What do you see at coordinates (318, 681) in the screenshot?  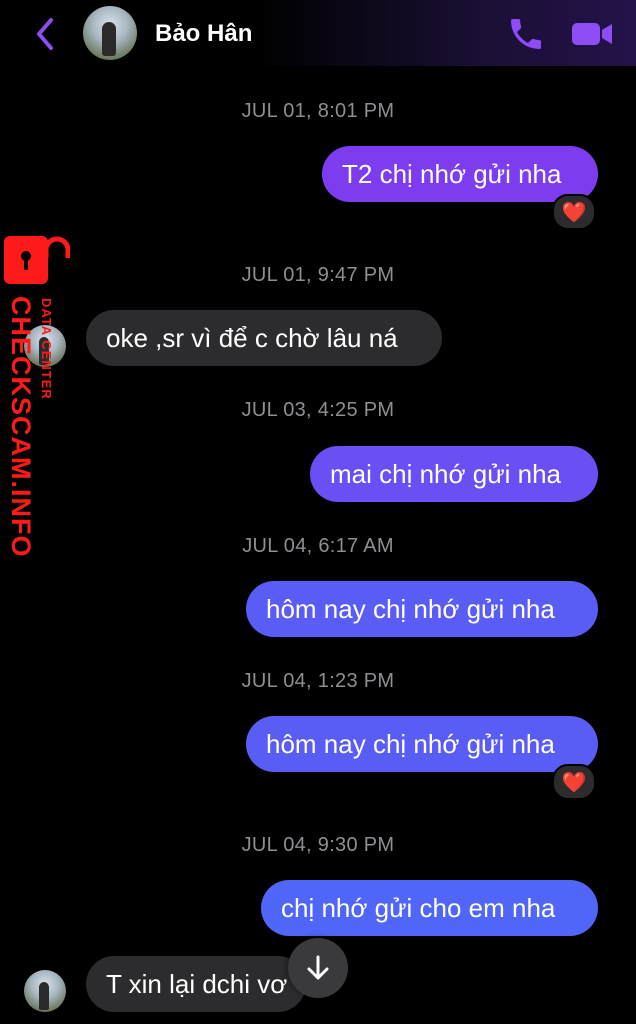 I see `timestamp: JUL 04, 1:23 PM` at bounding box center [318, 681].